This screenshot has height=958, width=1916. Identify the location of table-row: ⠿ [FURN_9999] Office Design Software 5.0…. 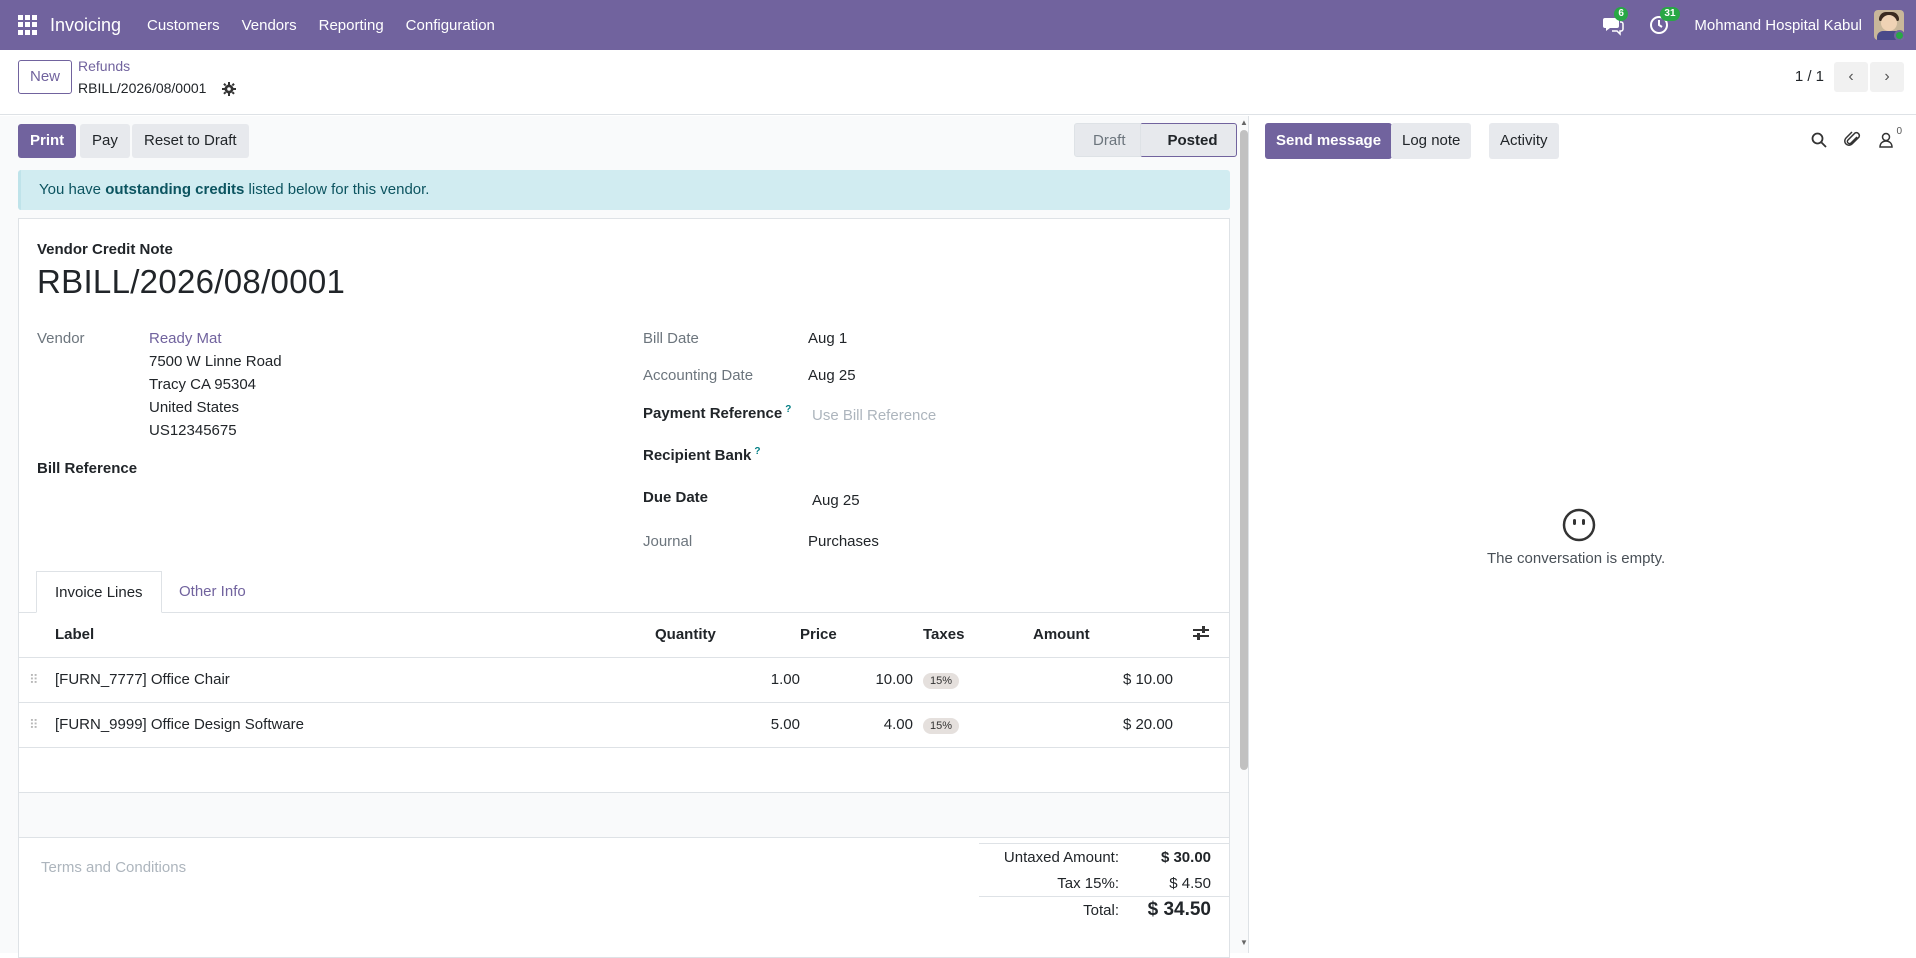
(624, 725).